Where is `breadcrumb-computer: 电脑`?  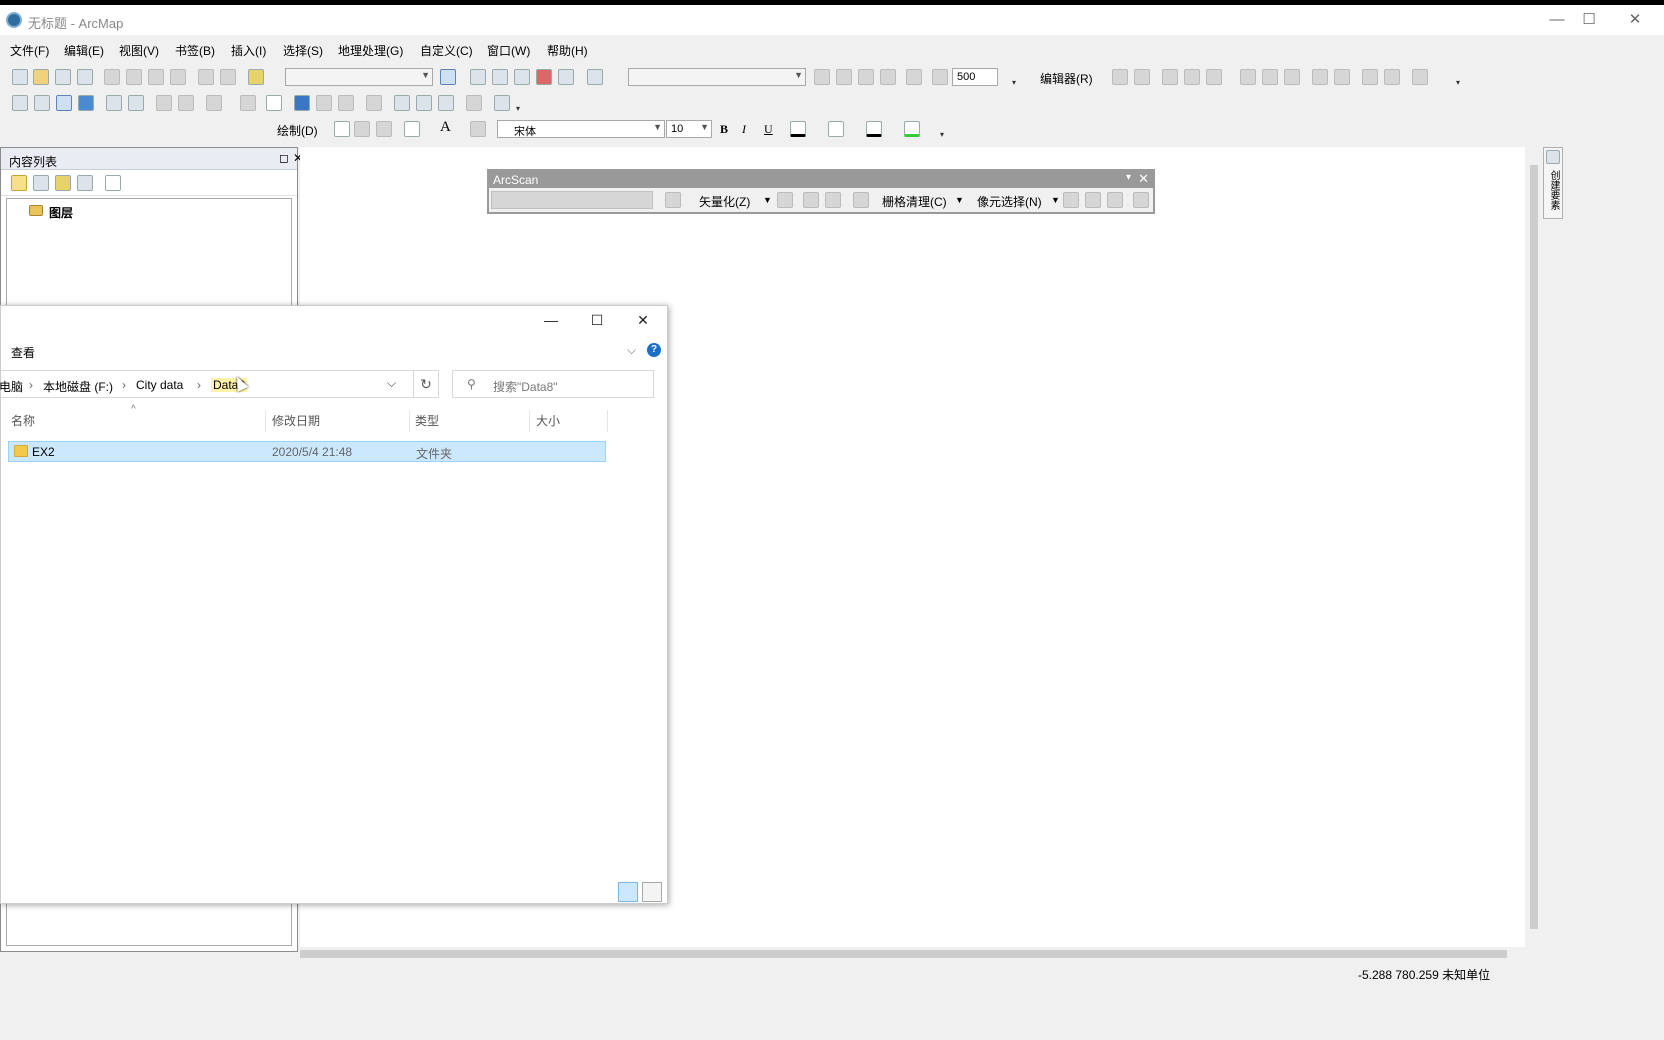 breadcrumb-computer: 电脑 is located at coordinates (11, 386).